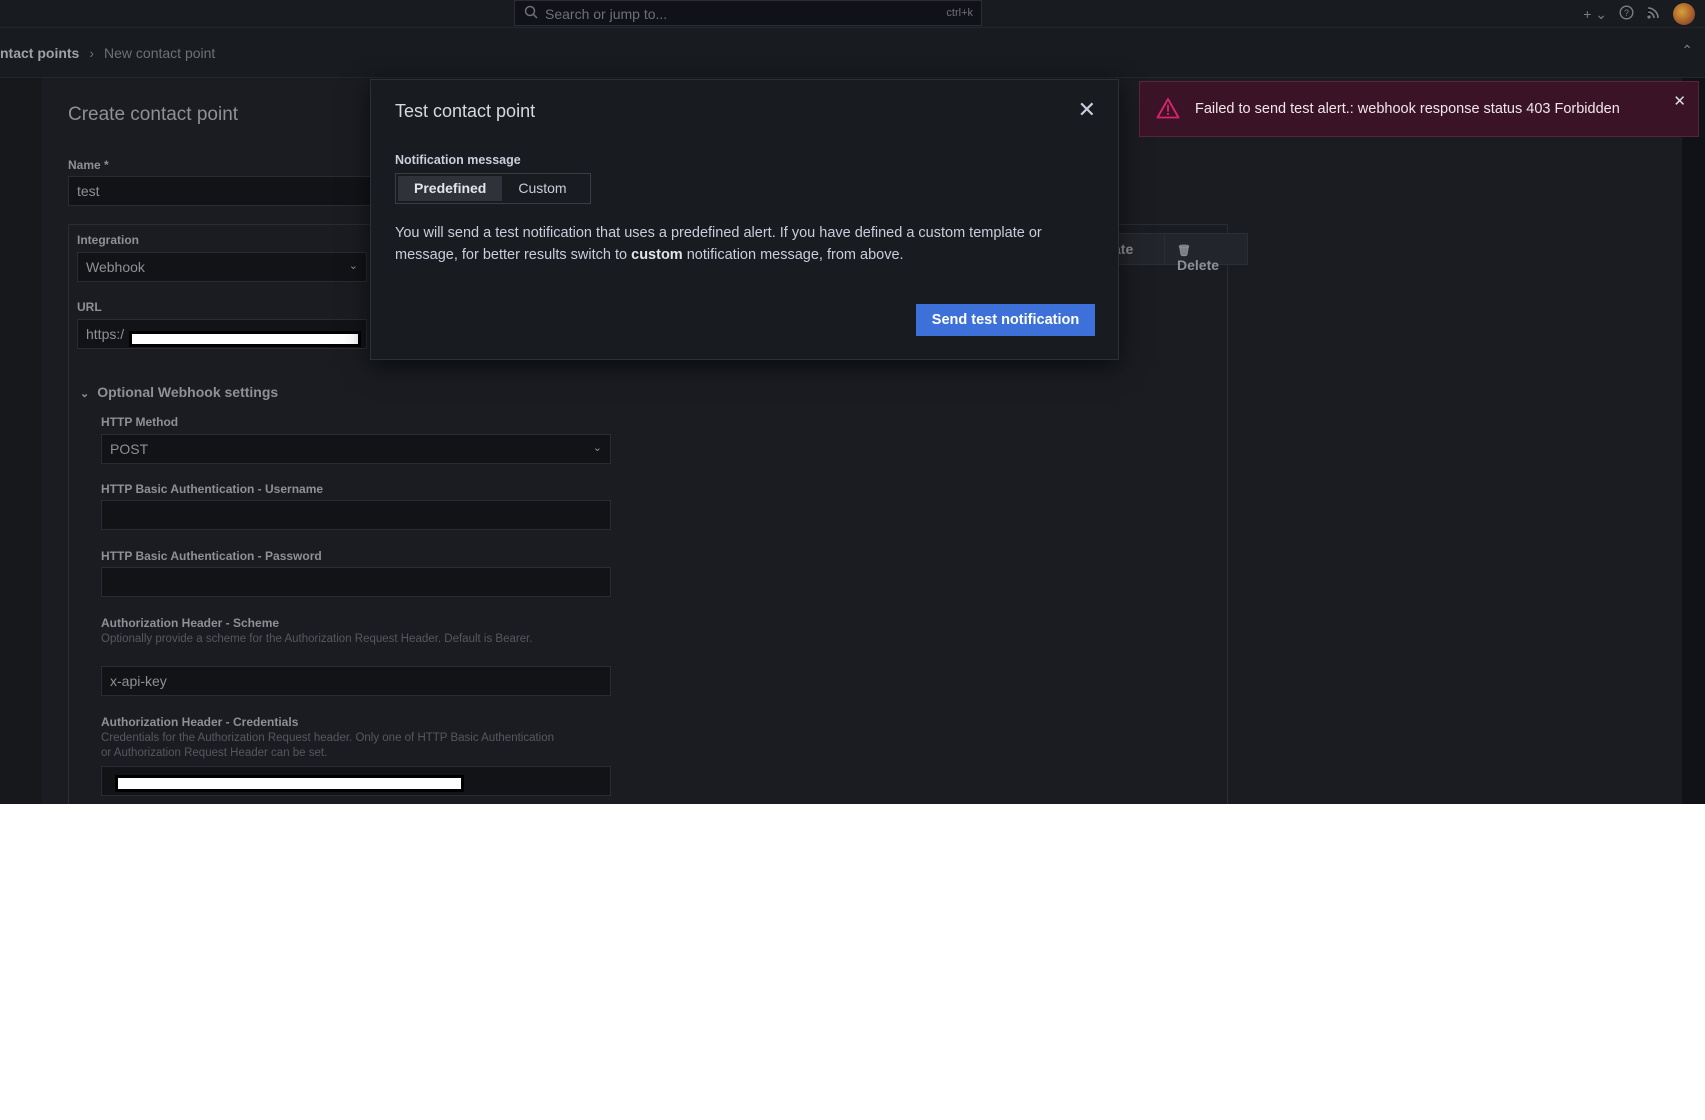 The width and height of the screenshot is (1705, 1120). I want to click on send-test-notification-button: Send test notification, so click(1005, 320).